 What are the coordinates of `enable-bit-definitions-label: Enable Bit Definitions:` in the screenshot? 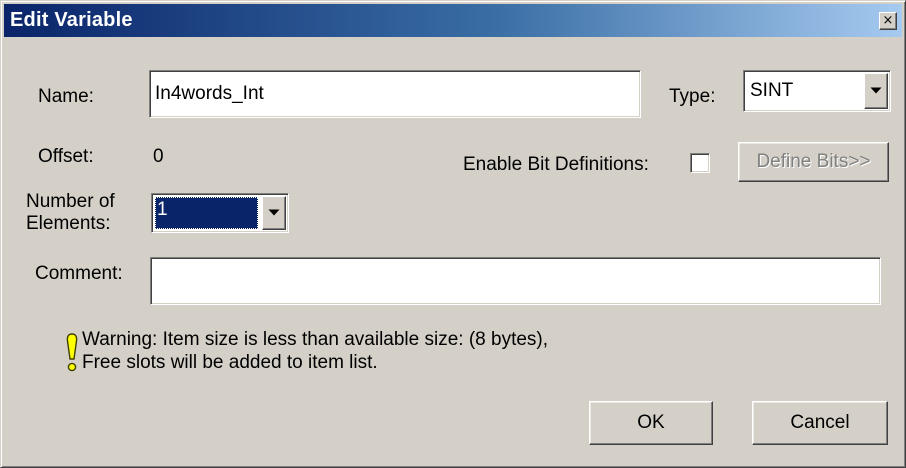 It's located at (556, 164).